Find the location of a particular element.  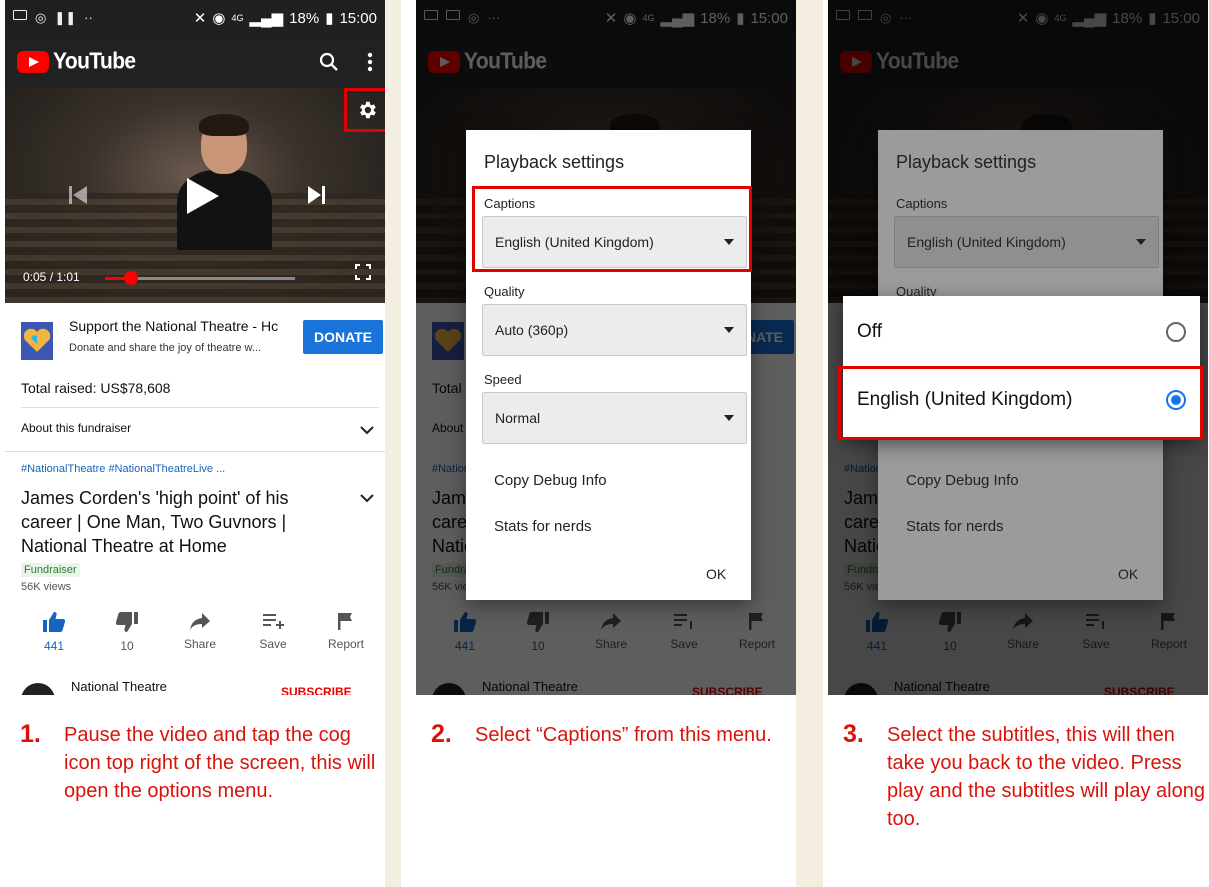

step-number: 3. is located at coordinates (853, 734).